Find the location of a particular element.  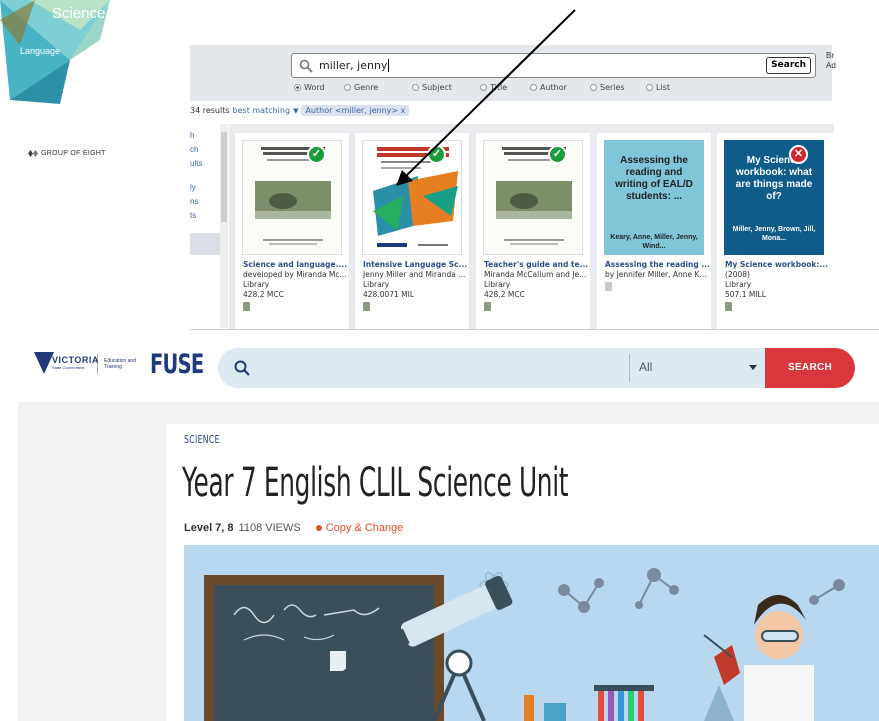

facet-link: ults is located at coordinates (196, 163).